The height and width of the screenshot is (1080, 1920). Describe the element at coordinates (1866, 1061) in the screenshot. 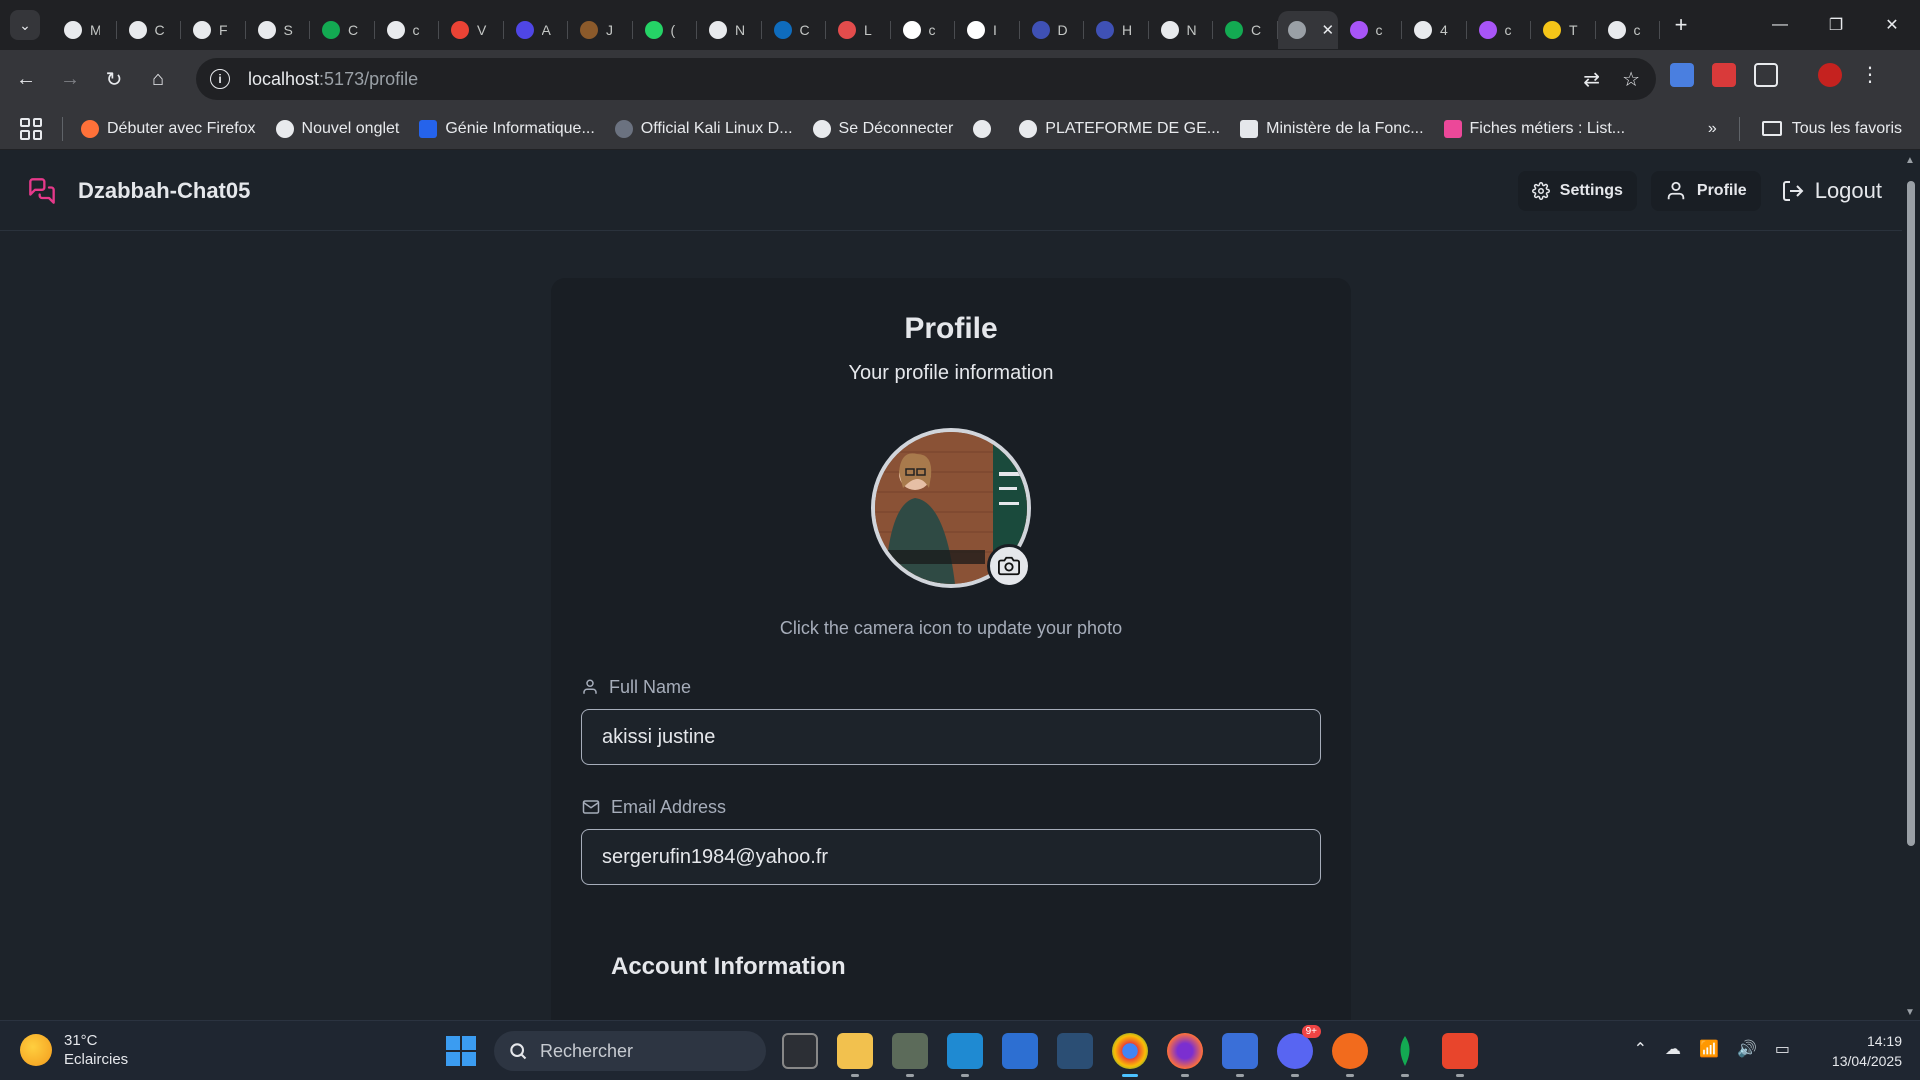

I see `clock-date: 13/04/2025` at that location.